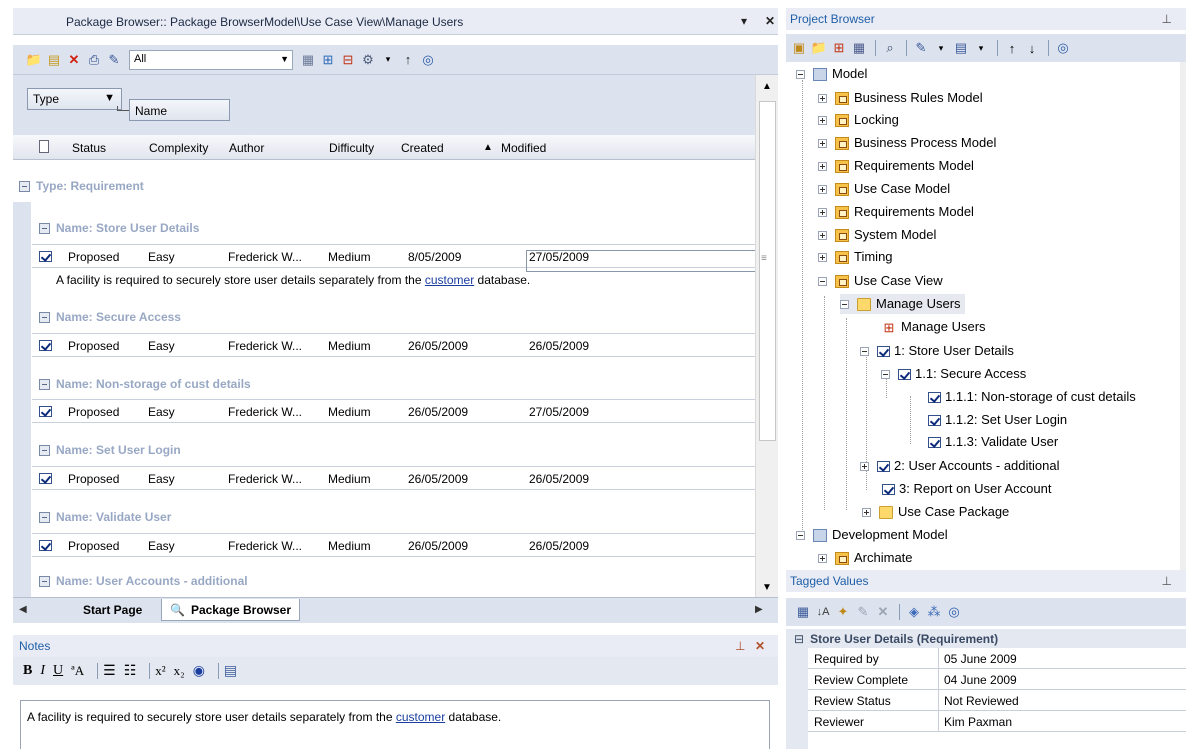 This screenshot has height=749, width=1186. Describe the element at coordinates (388, 60) in the screenshot. I see `options-dropdown-icon: ▾` at that location.